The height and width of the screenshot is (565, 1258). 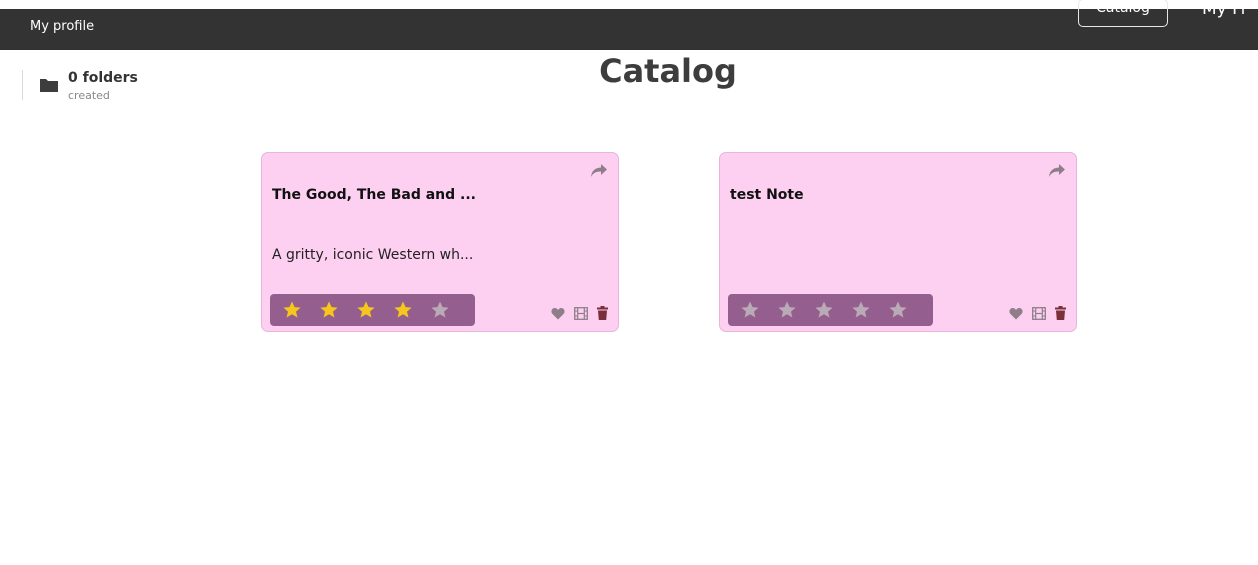 What do you see at coordinates (89, 95) in the screenshot?
I see `folders-created-label: created` at bounding box center [89, 95].